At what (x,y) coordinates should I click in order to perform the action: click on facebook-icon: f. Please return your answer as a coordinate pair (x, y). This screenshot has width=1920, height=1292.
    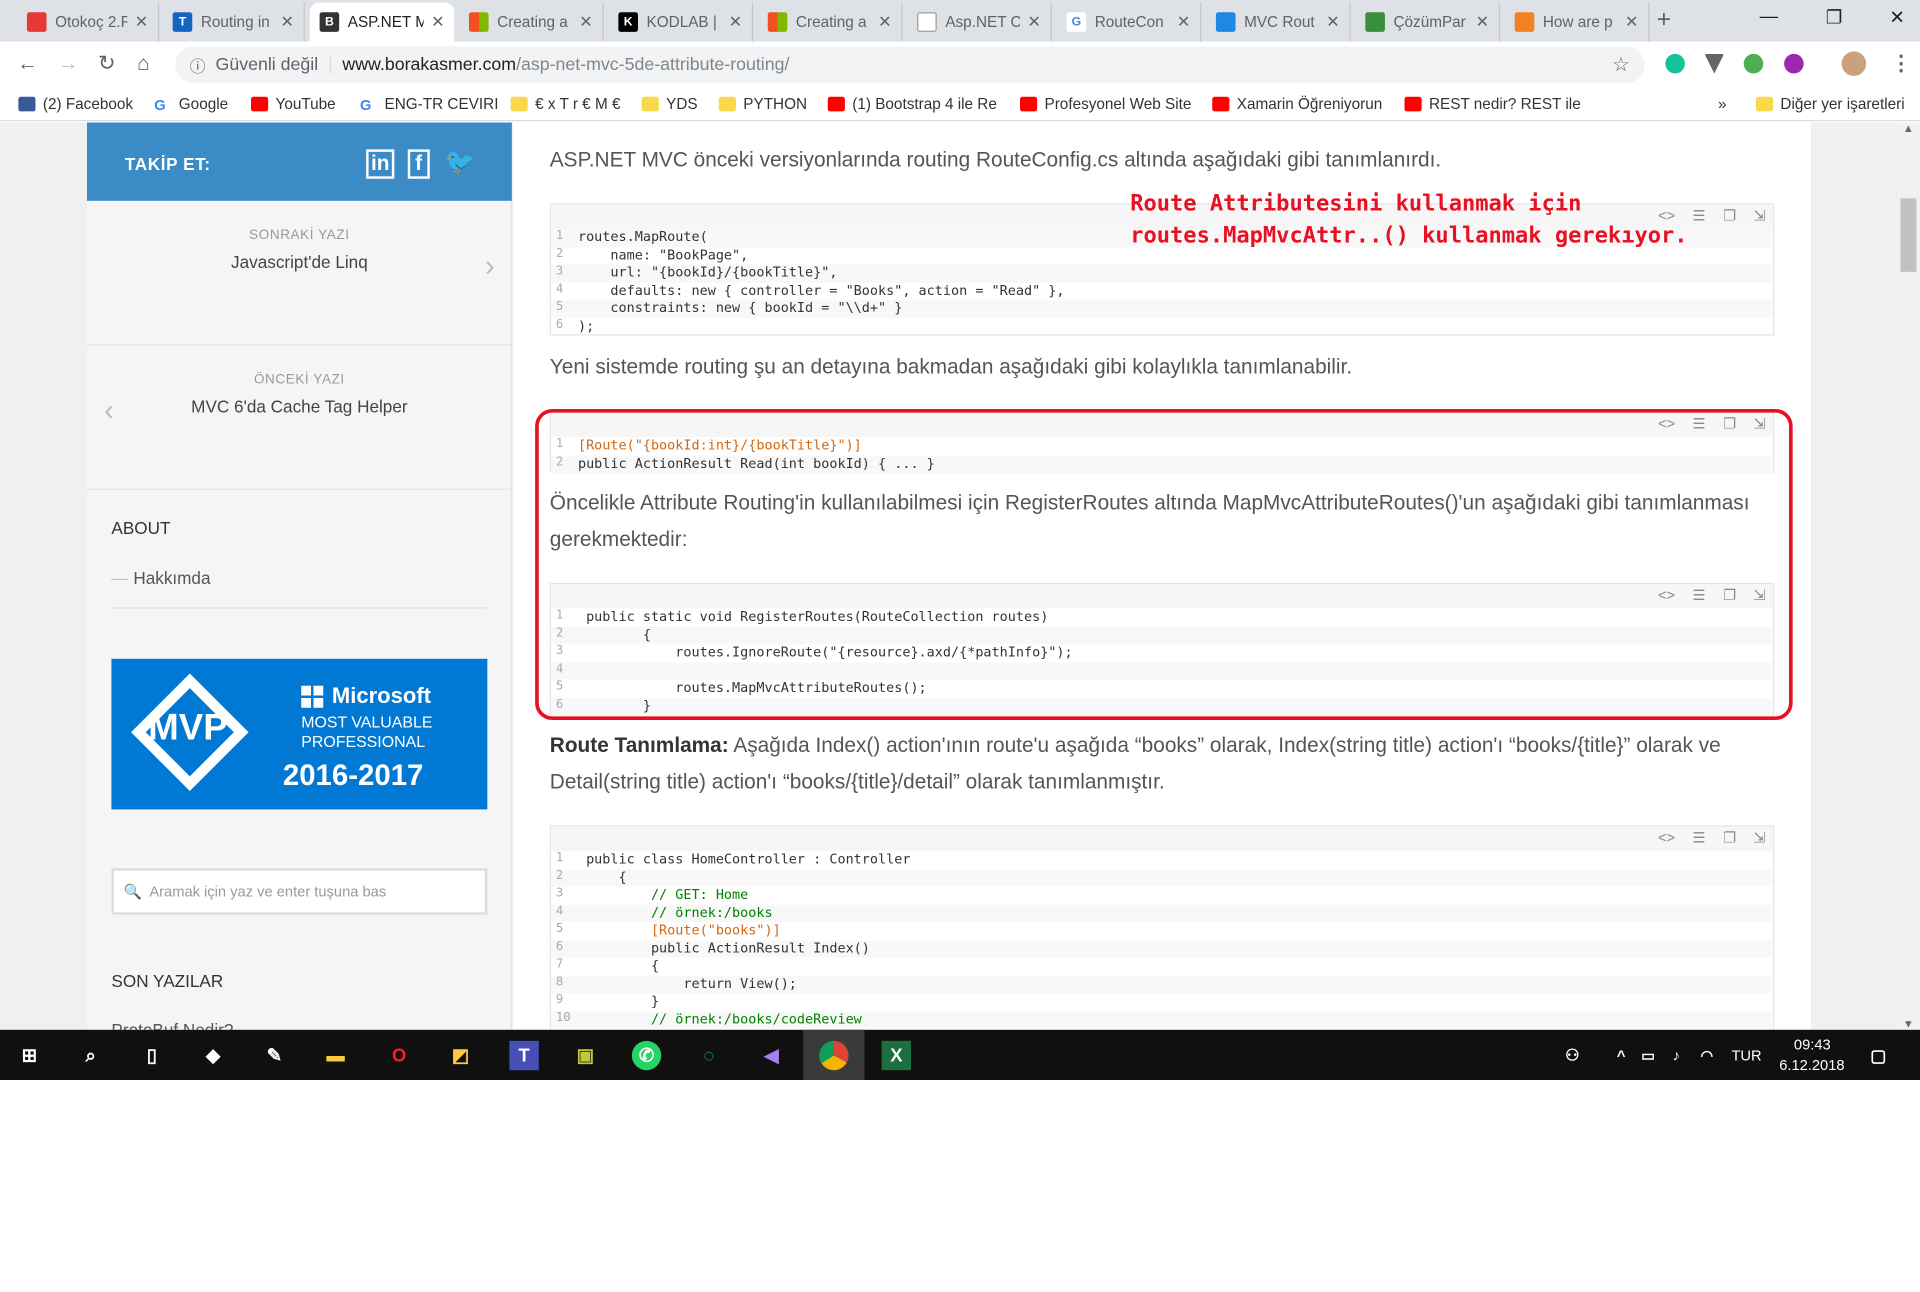
    Looking at the image, I should click on (418, 164).